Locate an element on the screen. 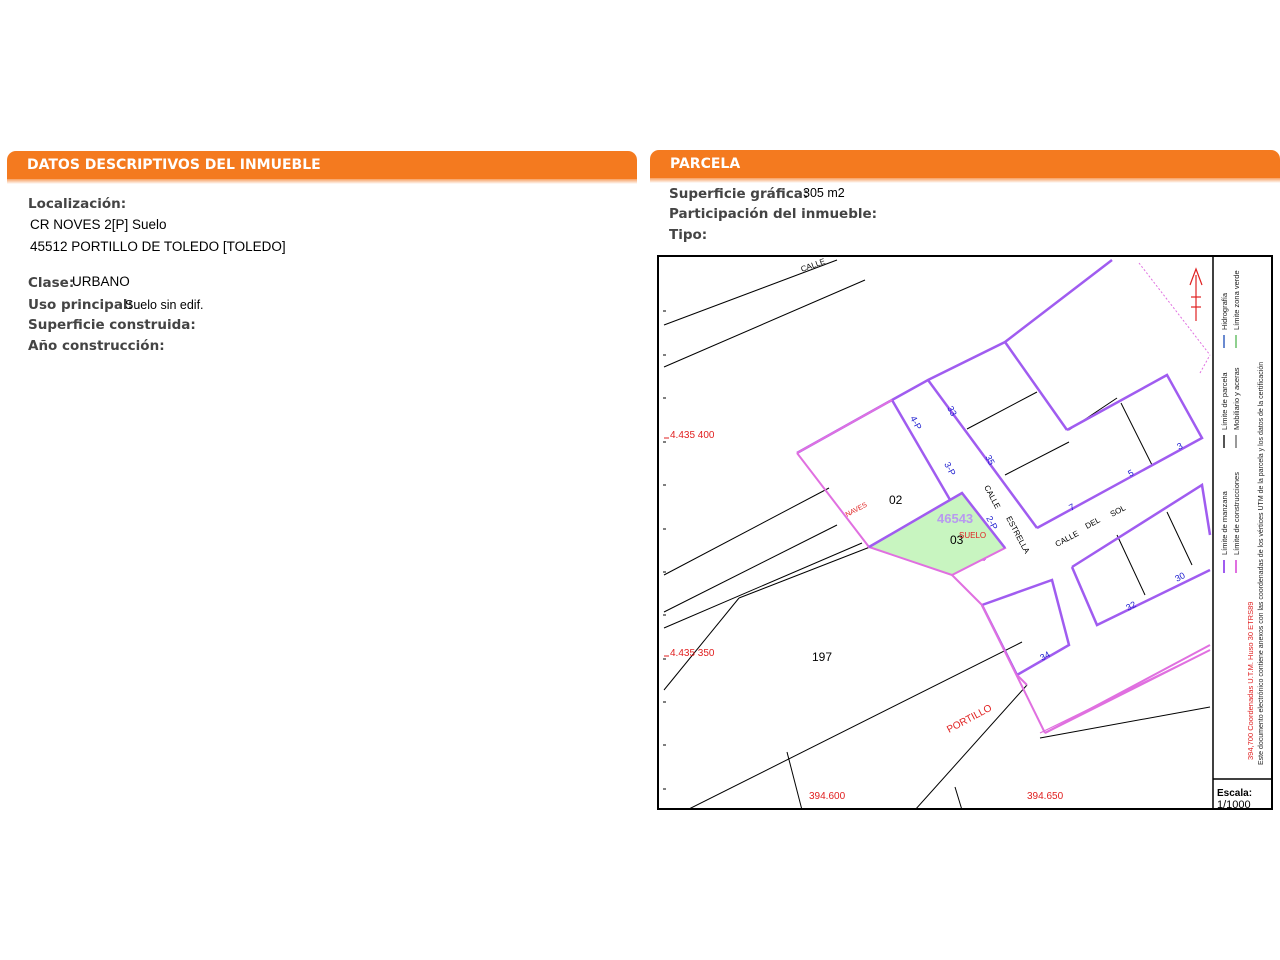  anio-construccion-label: Año construcción: is located at coordinates (96, 346).